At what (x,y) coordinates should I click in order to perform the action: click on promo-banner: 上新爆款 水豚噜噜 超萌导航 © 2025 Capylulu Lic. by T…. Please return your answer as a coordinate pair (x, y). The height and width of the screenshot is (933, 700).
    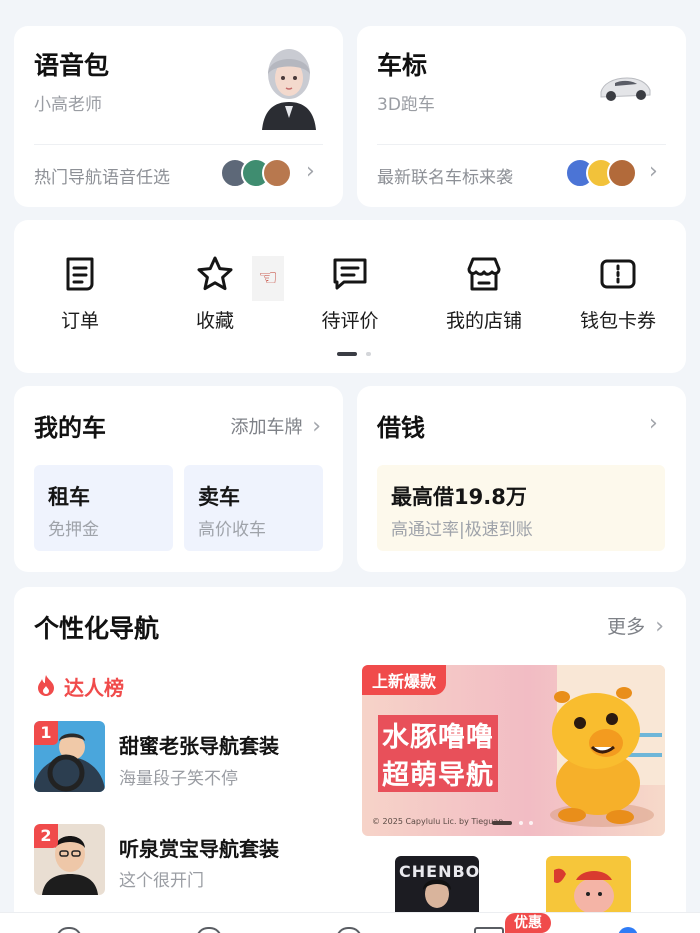
    Looking at the image, I should click on (513, 750).